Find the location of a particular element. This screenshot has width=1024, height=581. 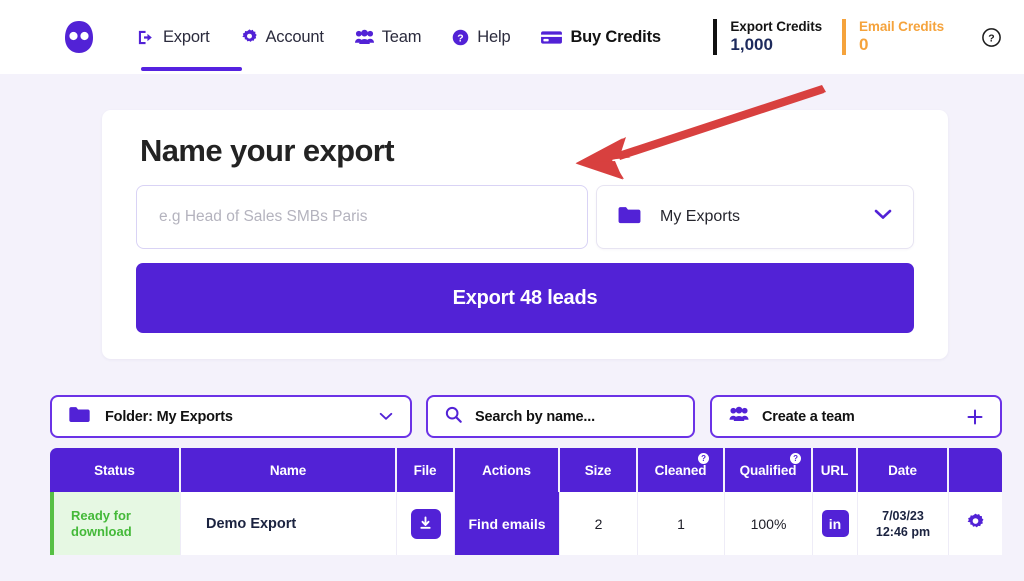

status-line-2: download is located at coordinates (101, 531).